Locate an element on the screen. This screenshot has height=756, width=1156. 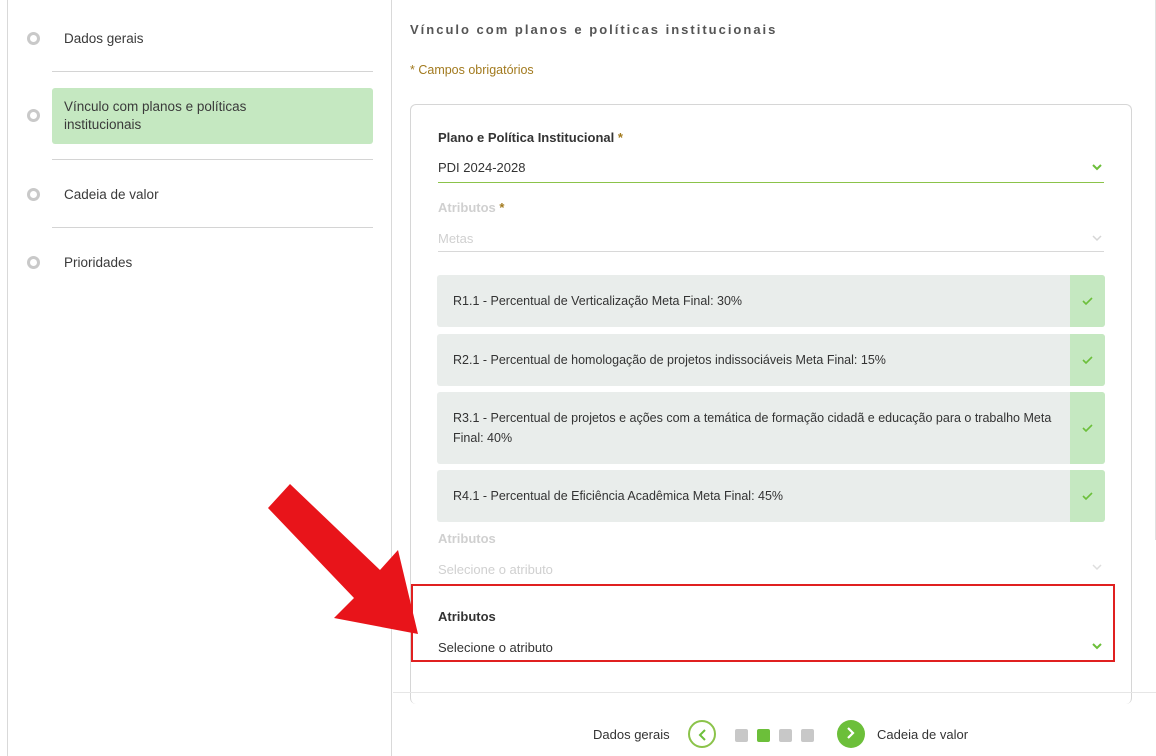
prev-step-button is located at coordinates (702, 734).